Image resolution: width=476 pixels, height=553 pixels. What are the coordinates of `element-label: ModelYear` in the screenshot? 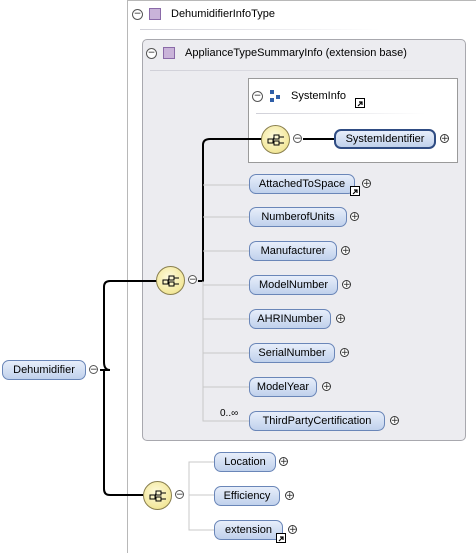 It's located at (283, 387).